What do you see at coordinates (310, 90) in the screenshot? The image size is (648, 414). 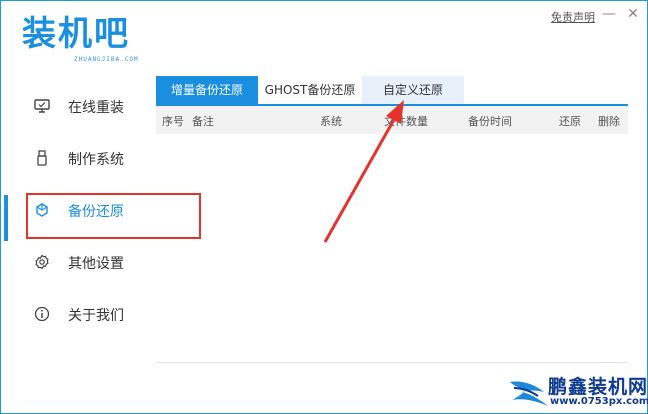 I see `tab-ghost-backup: GHOST备份还原` at bounding box center [310, 90].